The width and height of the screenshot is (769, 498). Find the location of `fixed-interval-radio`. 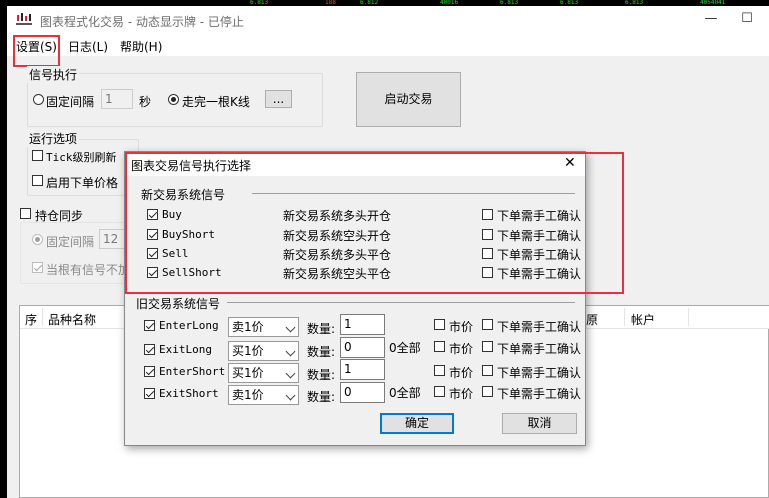

fixed-interval-radio is located at coordinates (38, 99).